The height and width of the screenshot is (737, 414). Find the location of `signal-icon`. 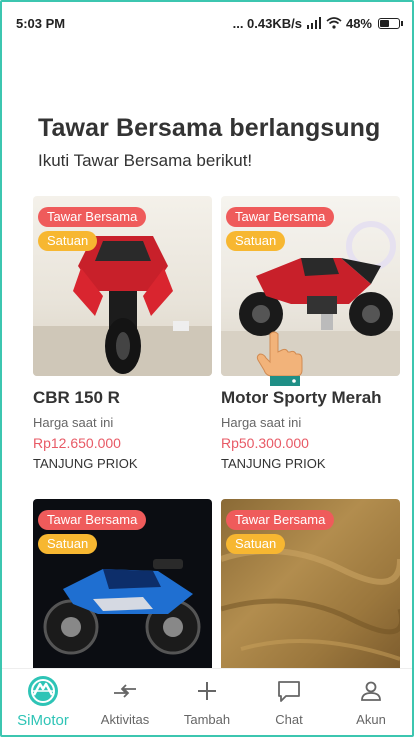

signal-icon is located at coordinates (313, 23).